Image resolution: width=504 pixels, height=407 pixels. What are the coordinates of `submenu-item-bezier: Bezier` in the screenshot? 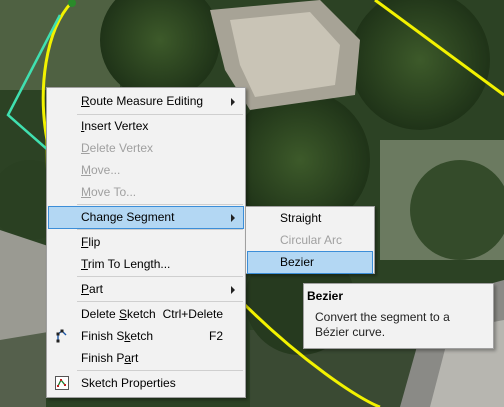 It's located at (310, 262).